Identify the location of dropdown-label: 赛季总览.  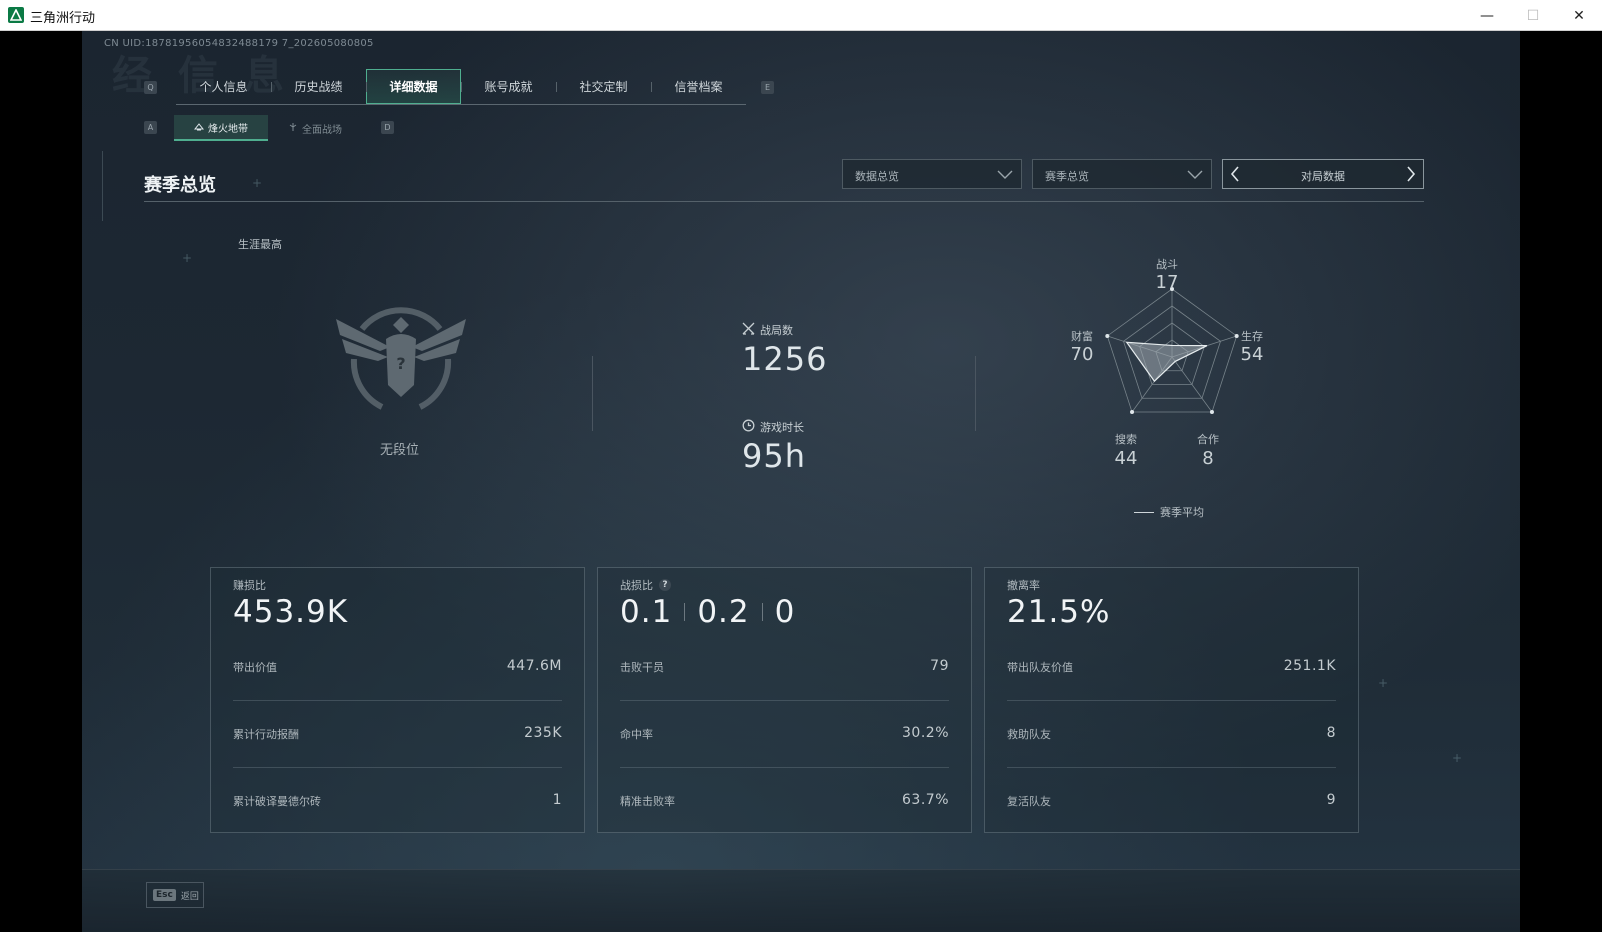
(1067, 176).